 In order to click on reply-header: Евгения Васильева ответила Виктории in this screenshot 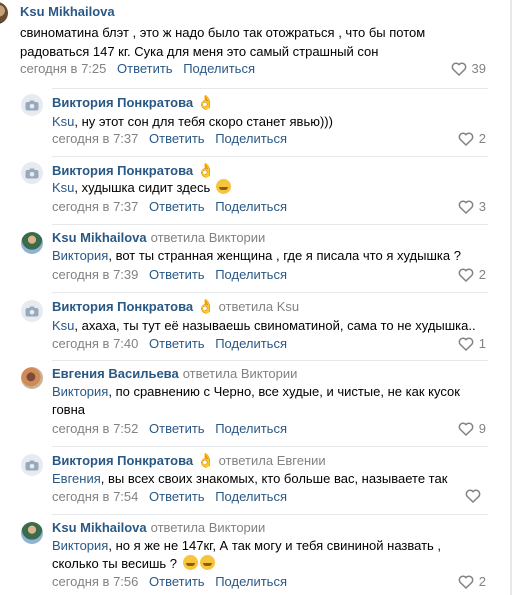, I will do `click(174, 373)`.